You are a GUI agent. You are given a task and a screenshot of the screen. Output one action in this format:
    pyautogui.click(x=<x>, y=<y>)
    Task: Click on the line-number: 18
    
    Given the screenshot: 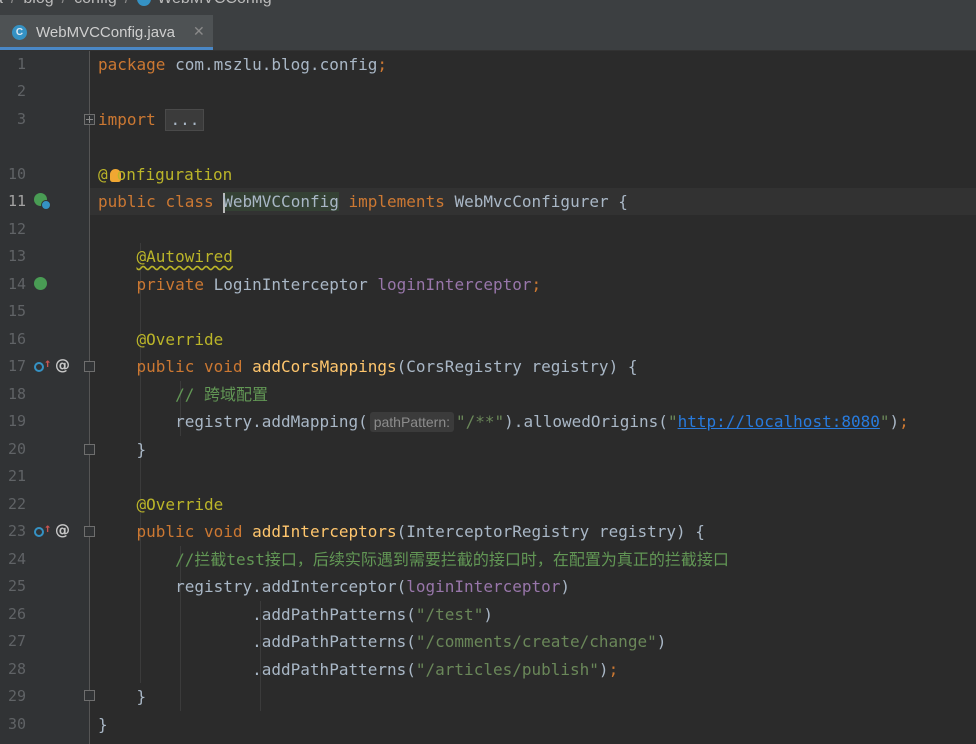 What is the action you would take?
    pyautogui.click(x=16, y=394)
    